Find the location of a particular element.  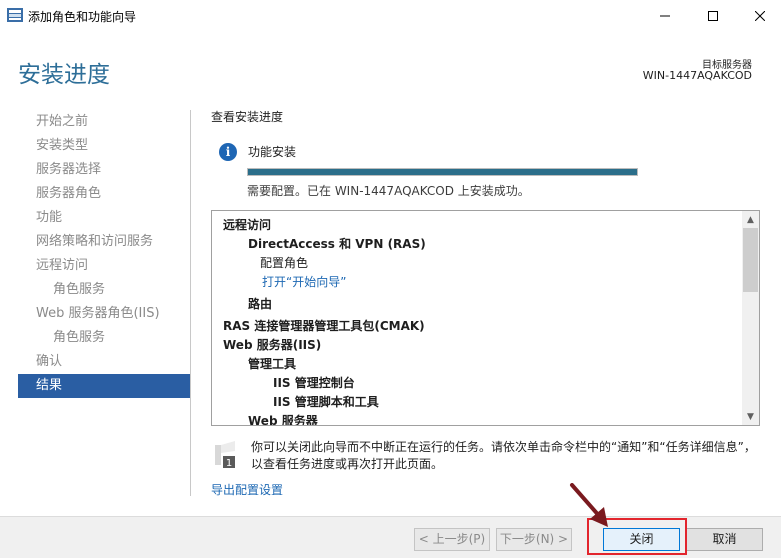

info-icon: i is located at coordinates (228, 152).